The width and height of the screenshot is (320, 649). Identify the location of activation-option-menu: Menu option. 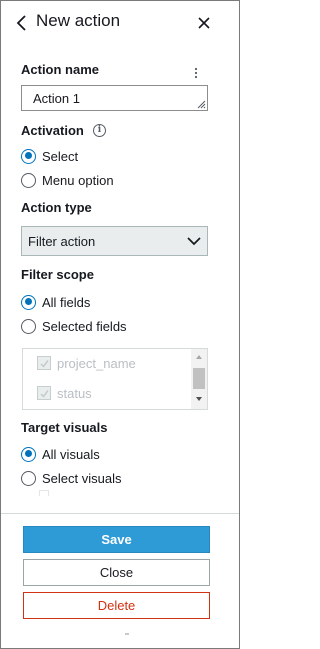
(67, 180).